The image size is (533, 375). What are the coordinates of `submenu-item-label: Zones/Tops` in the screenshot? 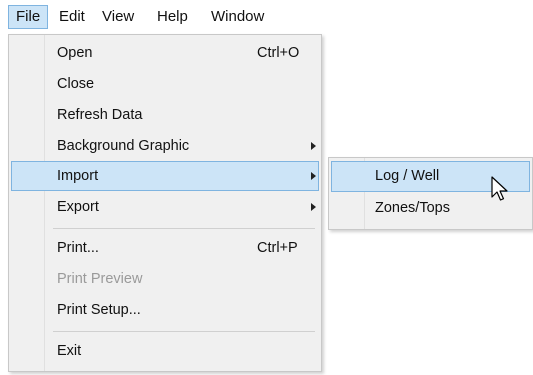 It's located at (412, 208).